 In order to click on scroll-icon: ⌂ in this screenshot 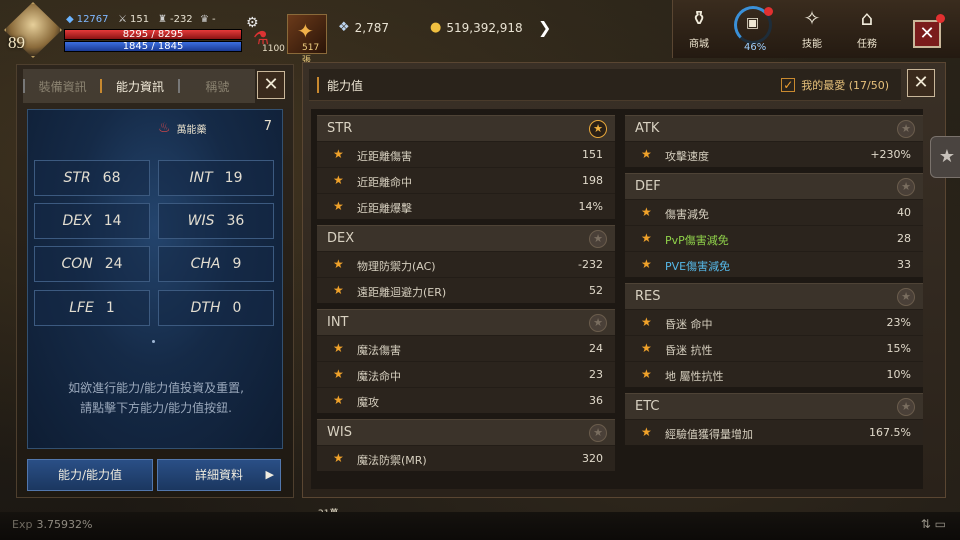, I will do `click(867, 18)`.